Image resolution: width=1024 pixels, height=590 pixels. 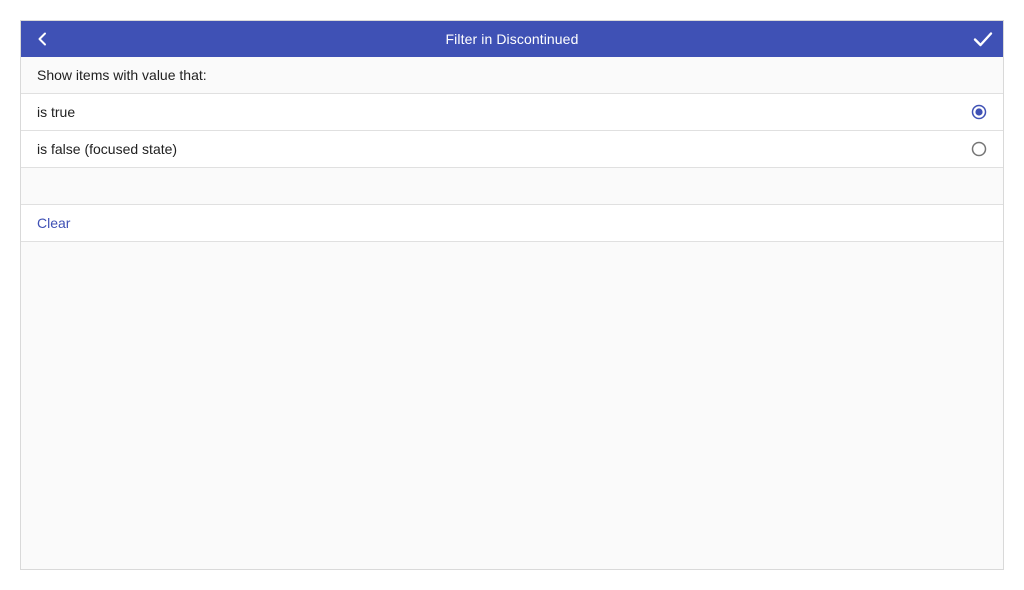 I want to click on radio-unselected, so click(x=979, y=149).